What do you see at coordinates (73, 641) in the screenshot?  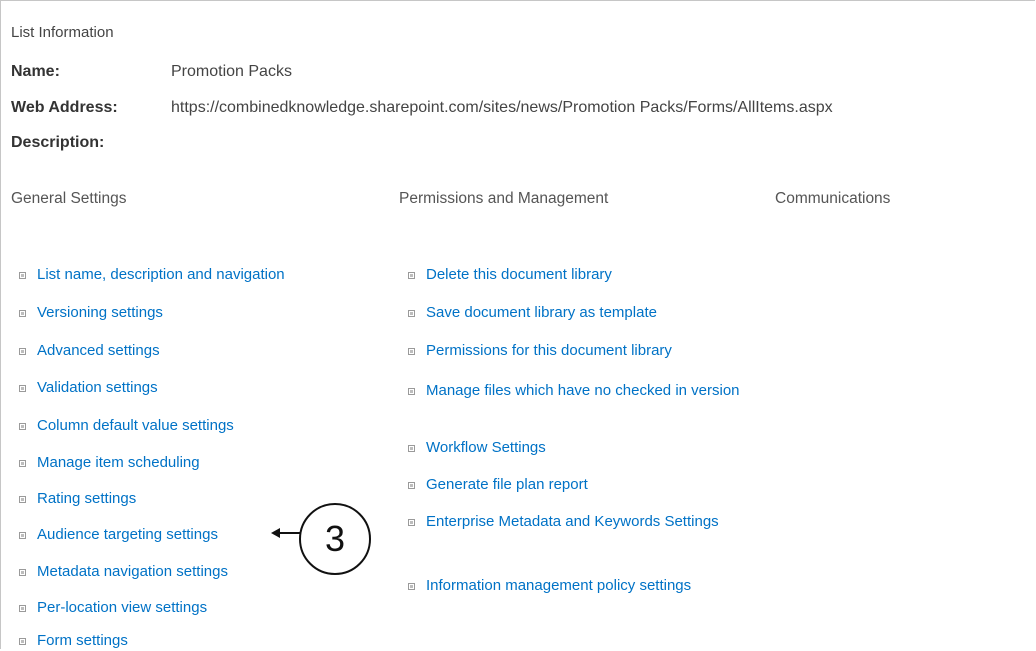 I see `link-form-settings: Form settings` at bounding box center [73, 641].